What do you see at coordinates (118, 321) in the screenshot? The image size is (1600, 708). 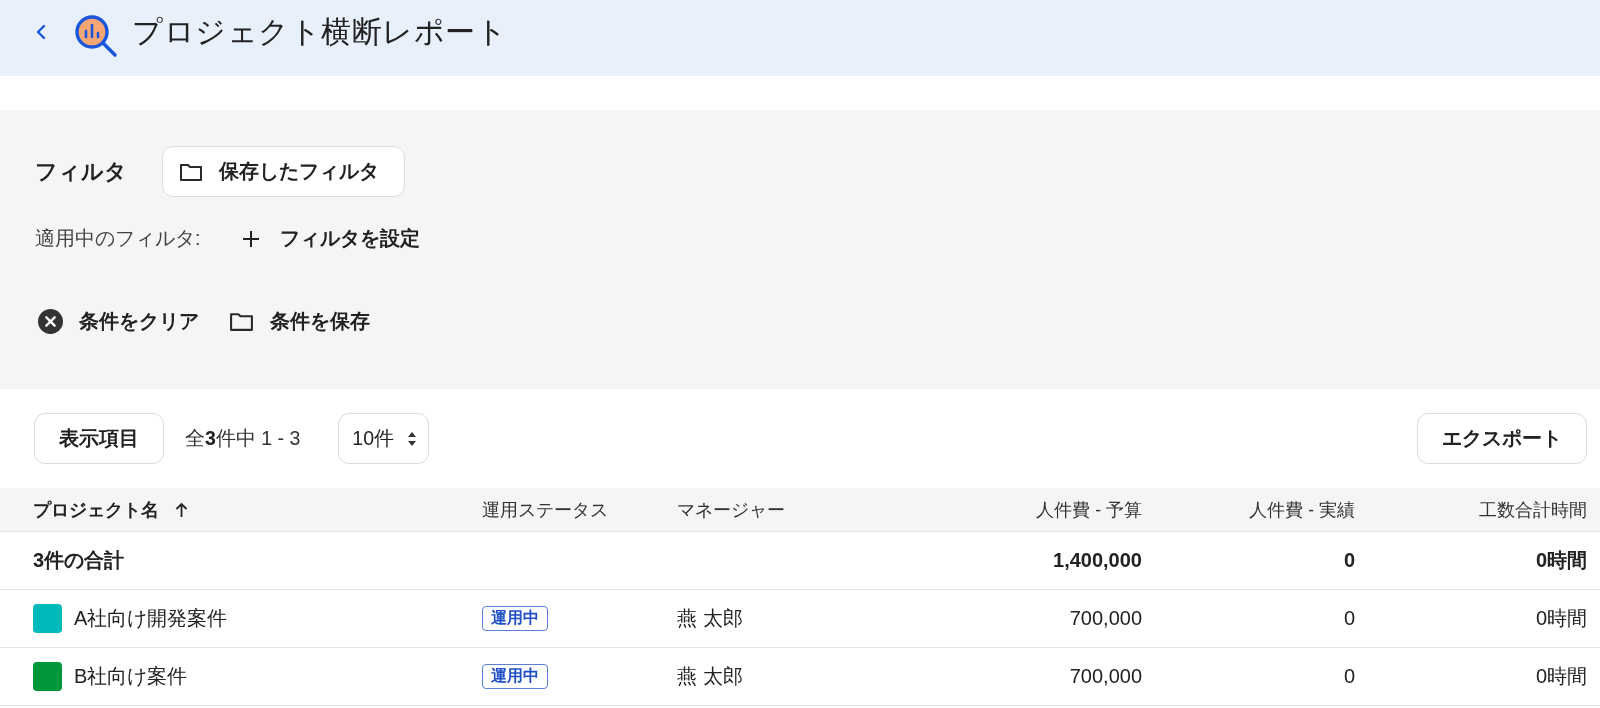 I see `clear-conditions-button: 条件をクリア` at bounding box center [118, 321].